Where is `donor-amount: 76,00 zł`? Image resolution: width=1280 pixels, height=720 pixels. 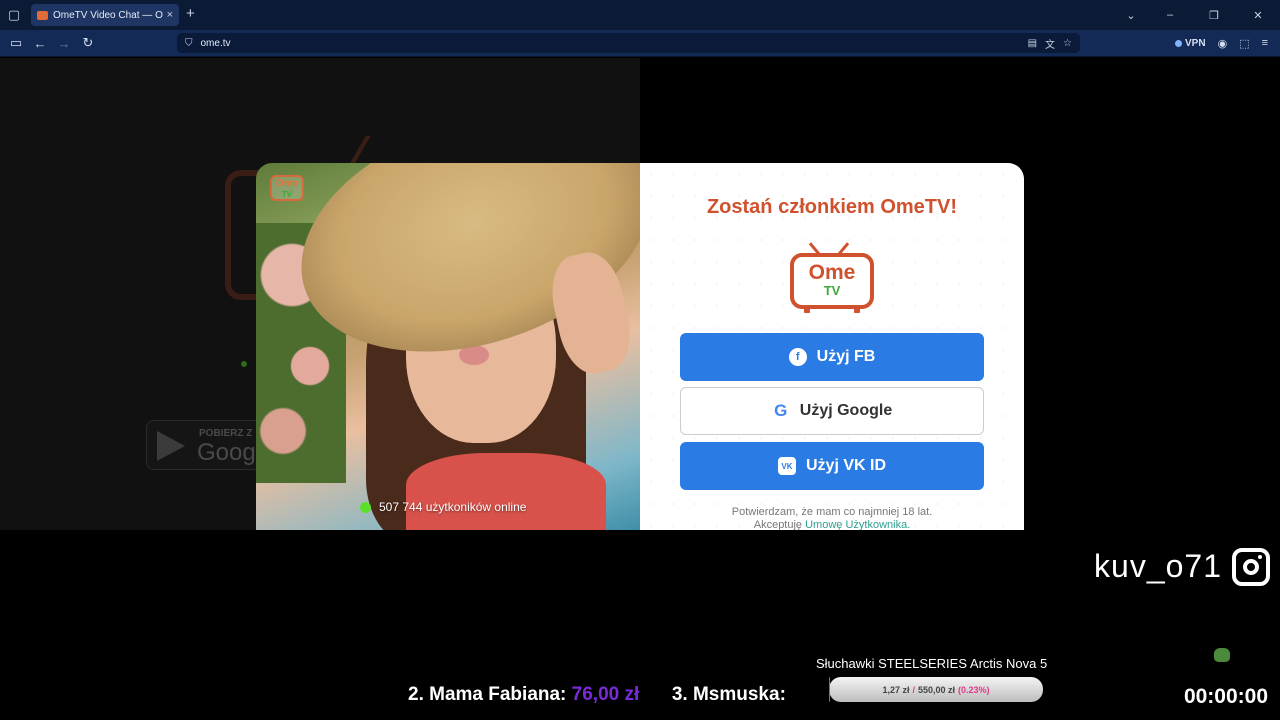 donor-amount: 76,00 zł is located at coordinates (605, 694).